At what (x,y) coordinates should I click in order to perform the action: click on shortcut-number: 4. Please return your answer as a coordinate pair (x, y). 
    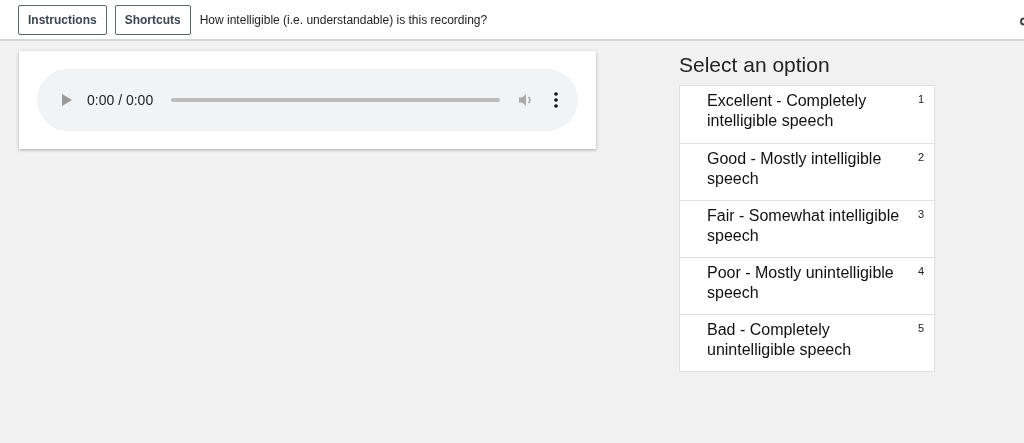
    Looking at the image, I should click on (920, 271).